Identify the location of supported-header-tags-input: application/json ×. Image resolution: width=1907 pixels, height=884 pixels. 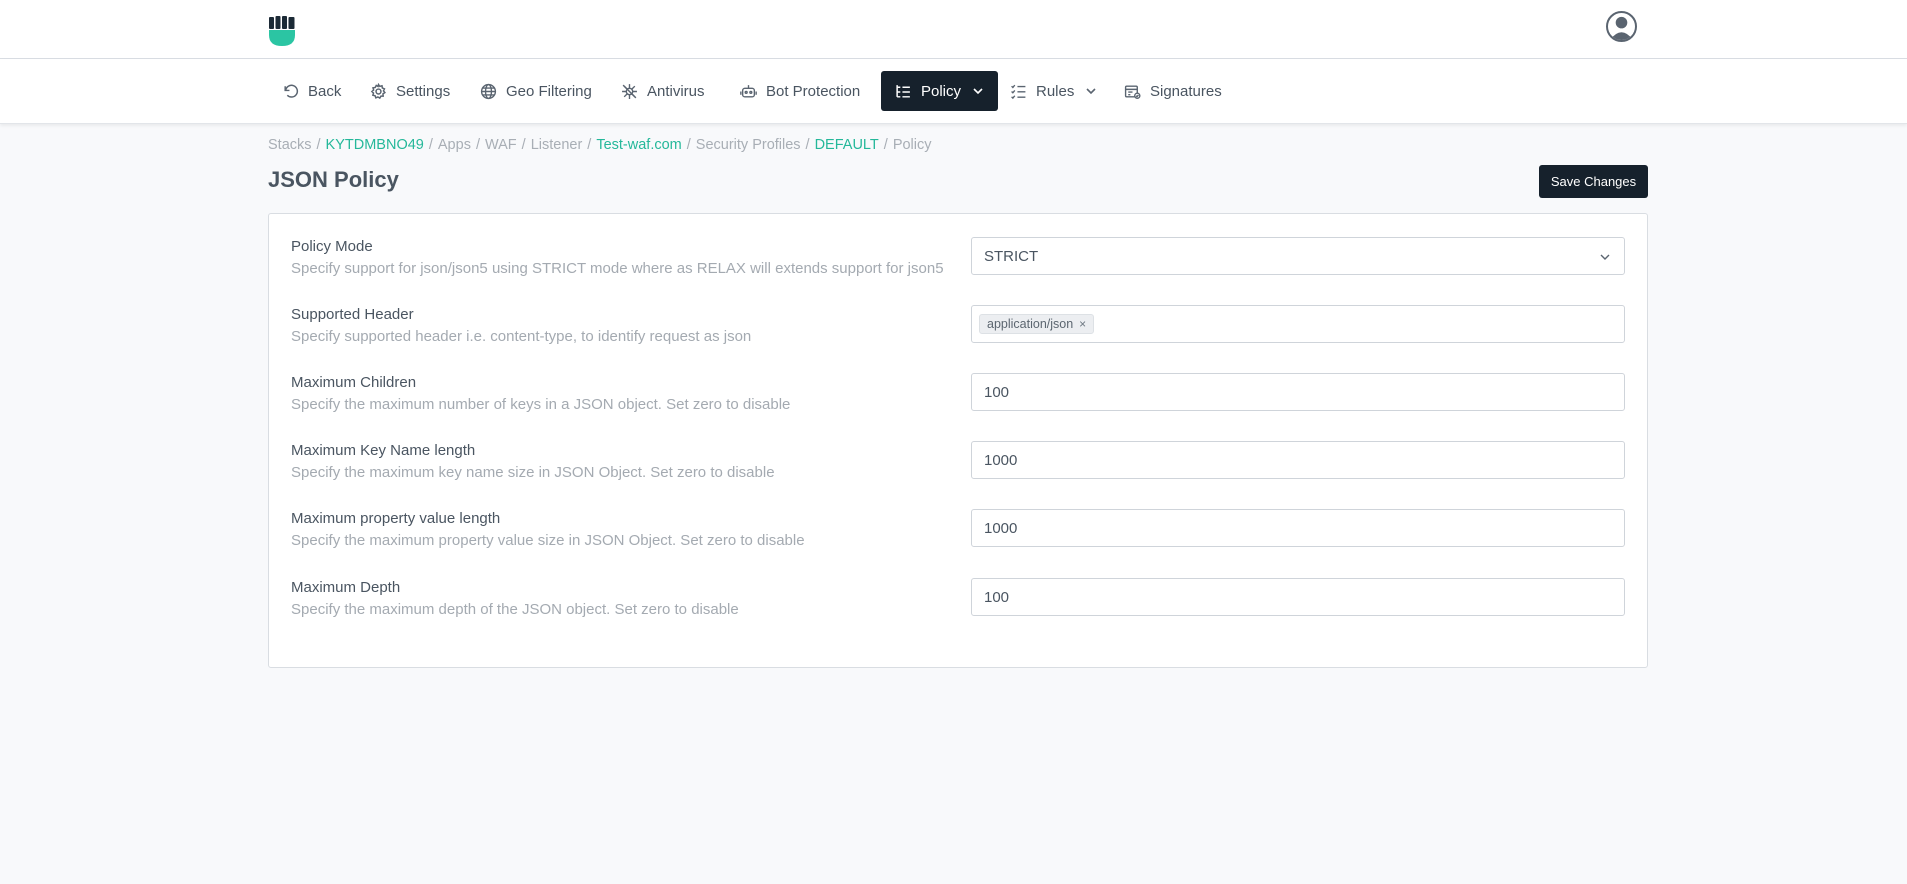
(1298, 324).